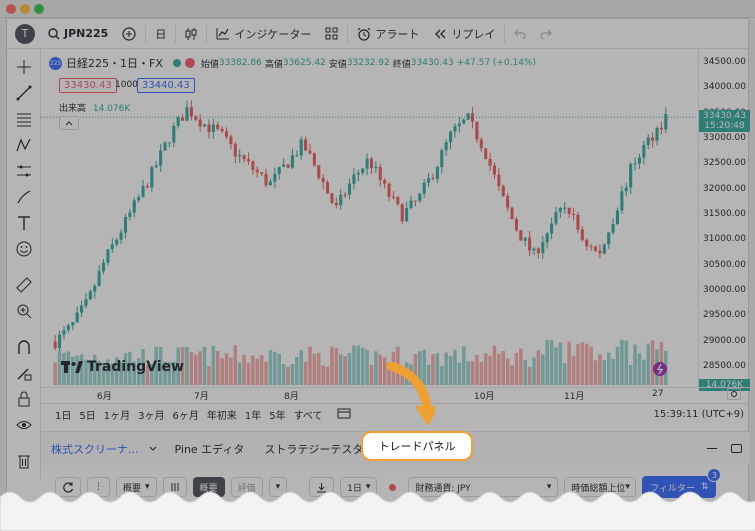  I want to click on maximize-window-button, so click(39, 9).